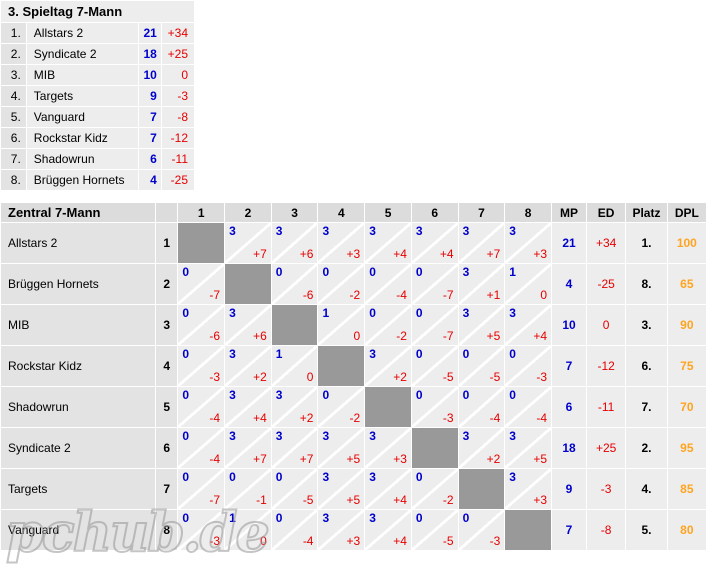  What do you see at coordinates (341, 212) in the screenshot?
I see `cross-table-opponent-header-4: 4` at bounding box center [341, 212].